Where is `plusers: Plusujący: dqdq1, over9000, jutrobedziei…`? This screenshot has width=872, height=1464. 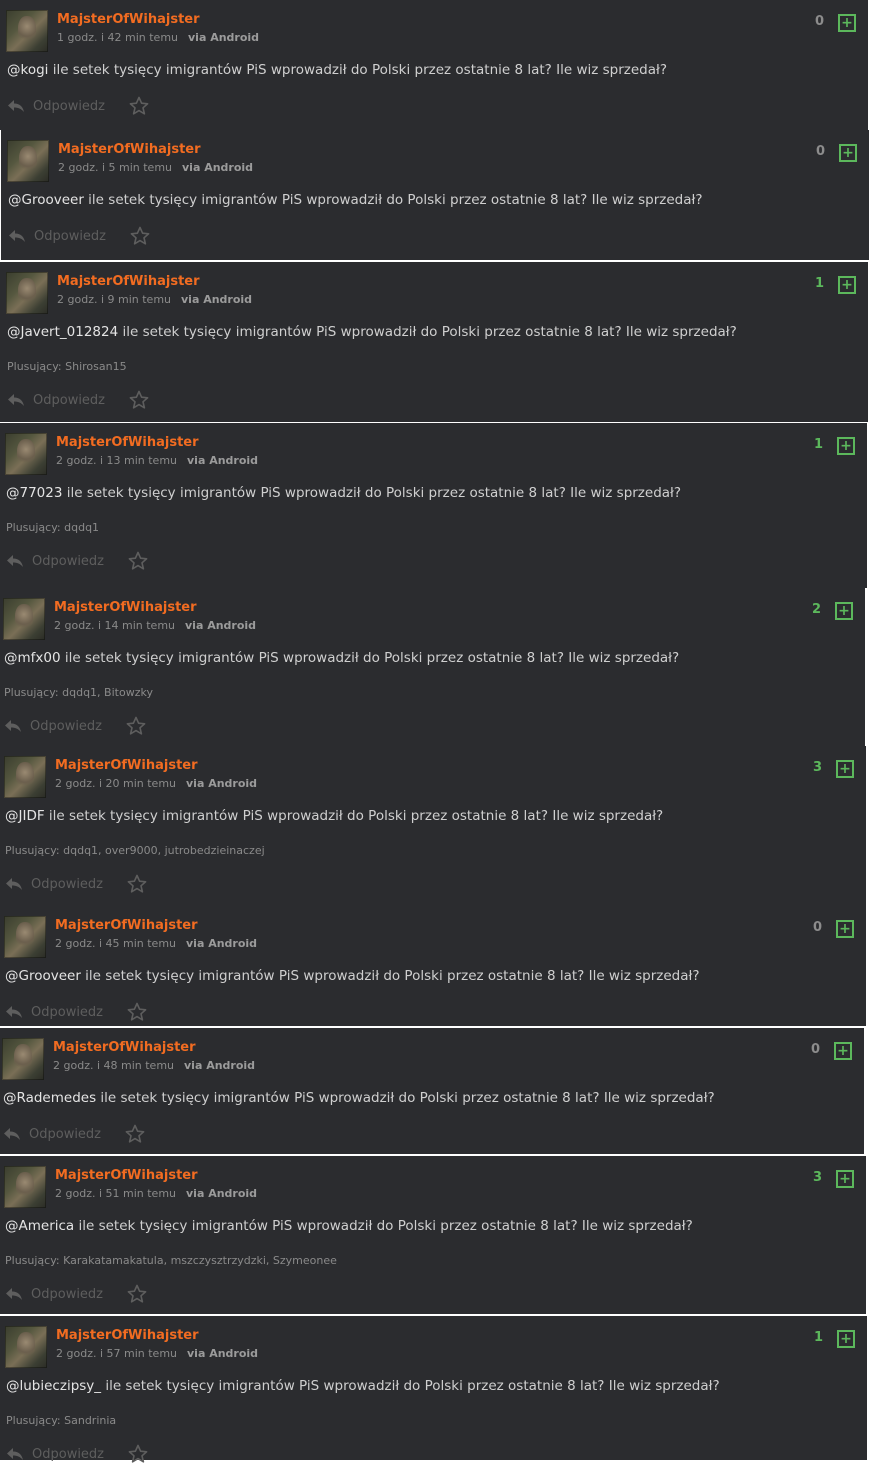
plusers: Plusujący: dqdq1, over9000, jutrobedziei… is located at coordinates (135, 850).